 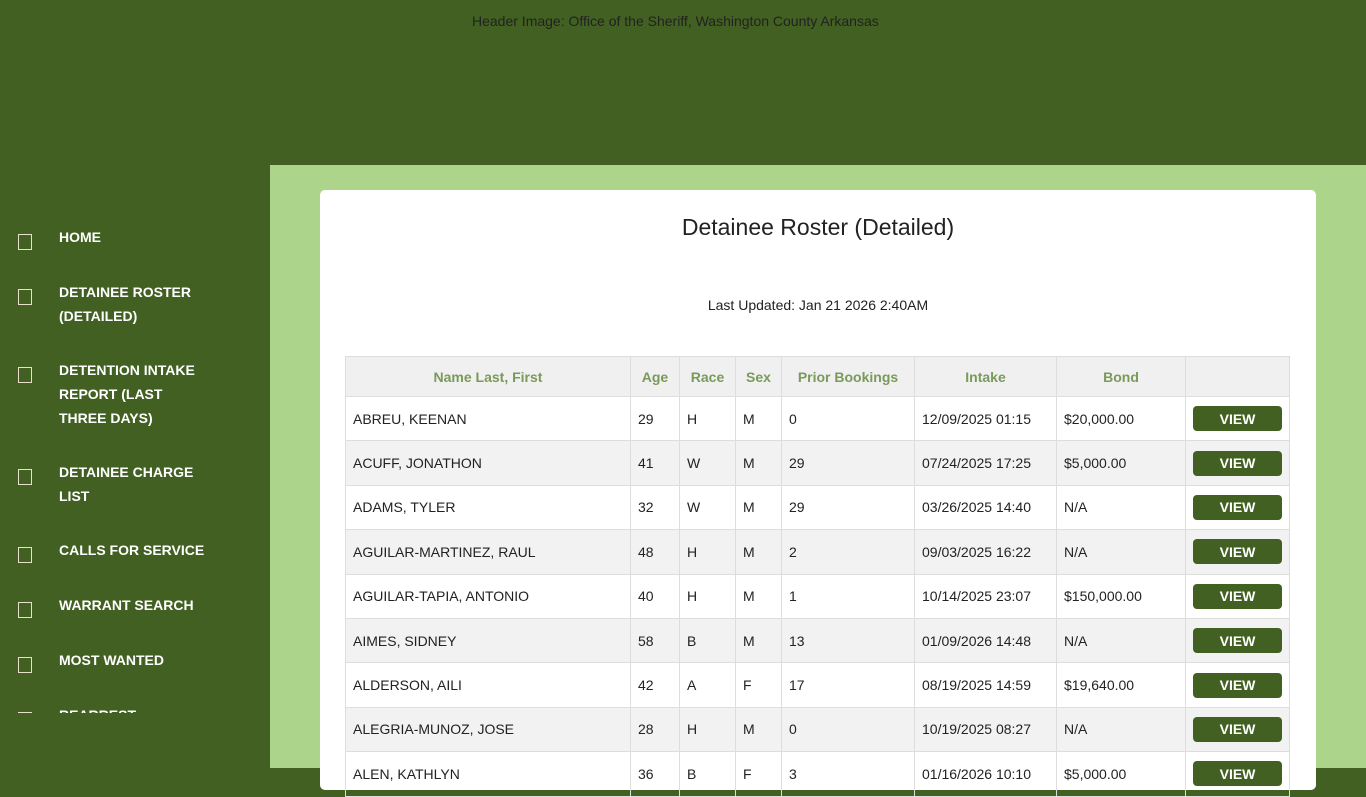 I want to click on last-updated: Last Updated: Jan 21 2026 2:40AM, so click(x=818, y=305).